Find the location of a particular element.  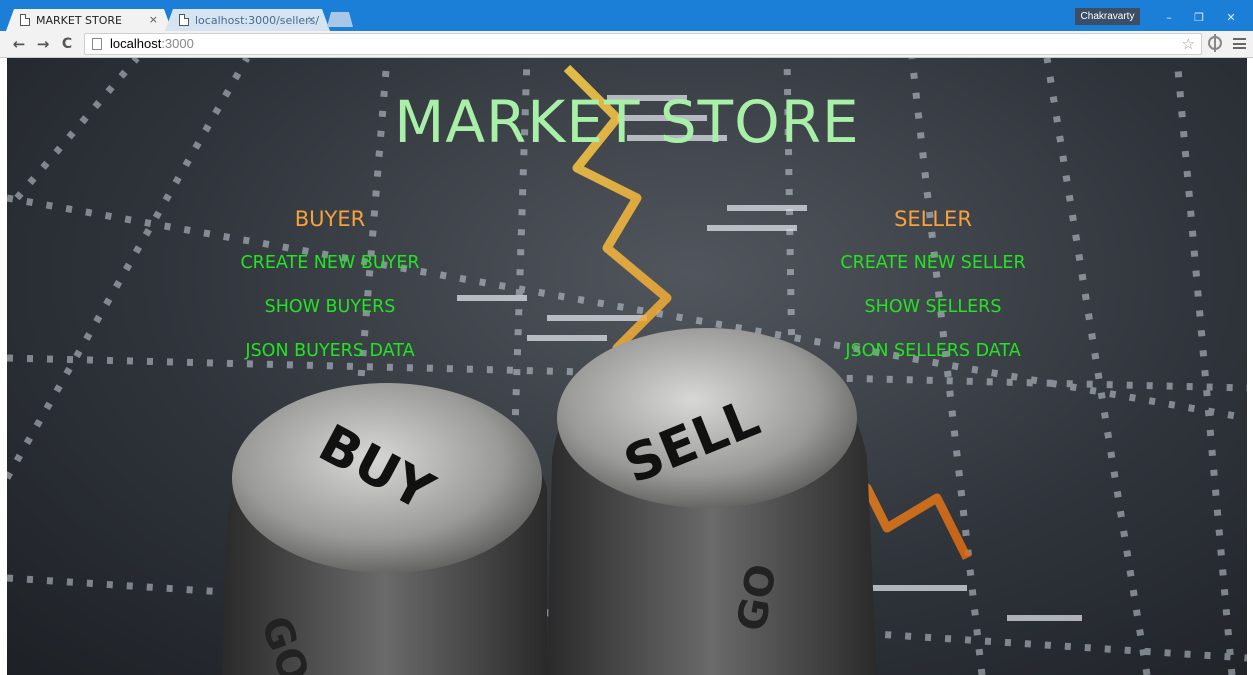

address-bar: localhost:3000 ☆ is located at coordinates (643, 44).